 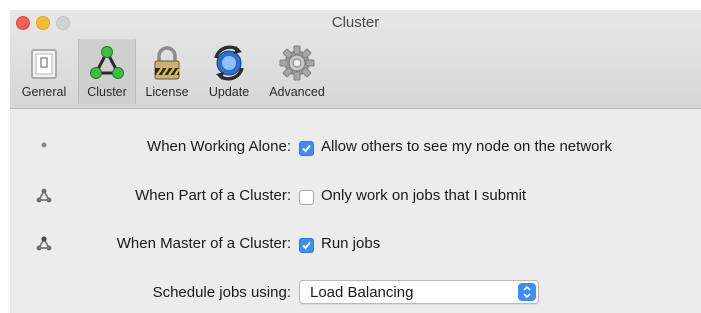 I want to click on run-jobs-checkbox, so click(x=306, y=245).